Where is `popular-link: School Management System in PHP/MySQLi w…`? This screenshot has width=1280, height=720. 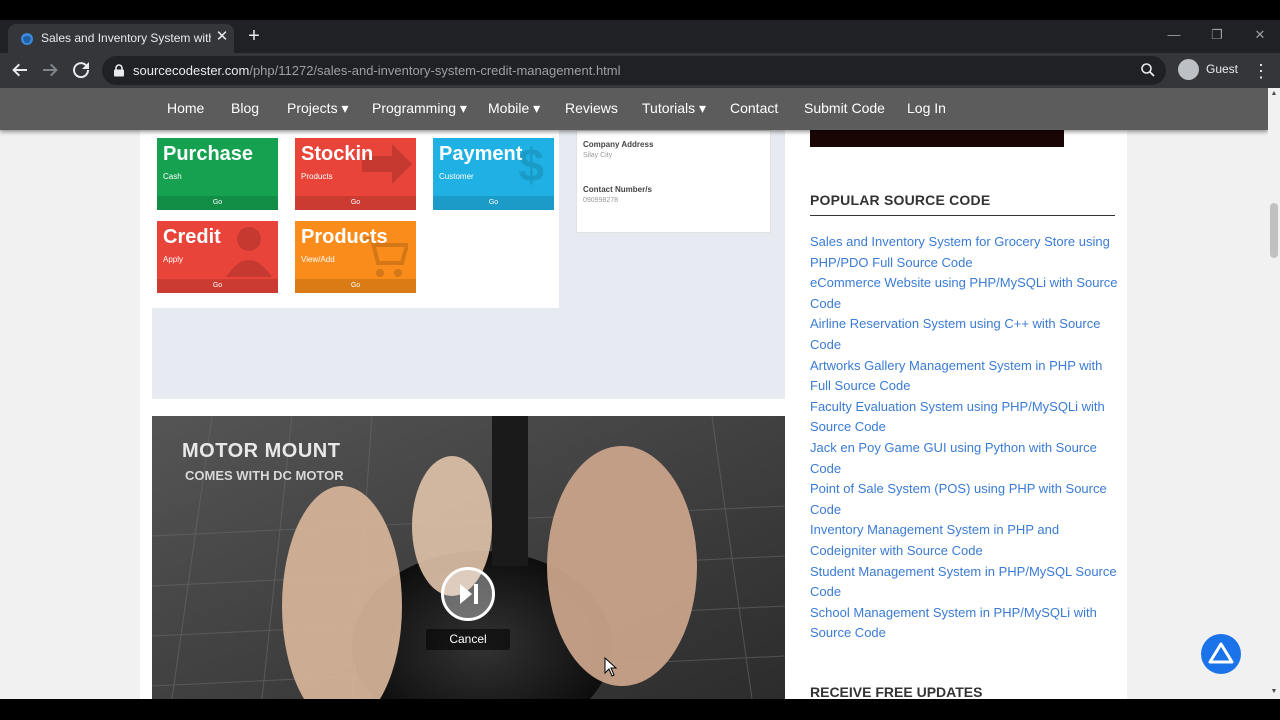
popular-link: School Management System in PHP/MySQLi w… is located at coordinates (965, 623).